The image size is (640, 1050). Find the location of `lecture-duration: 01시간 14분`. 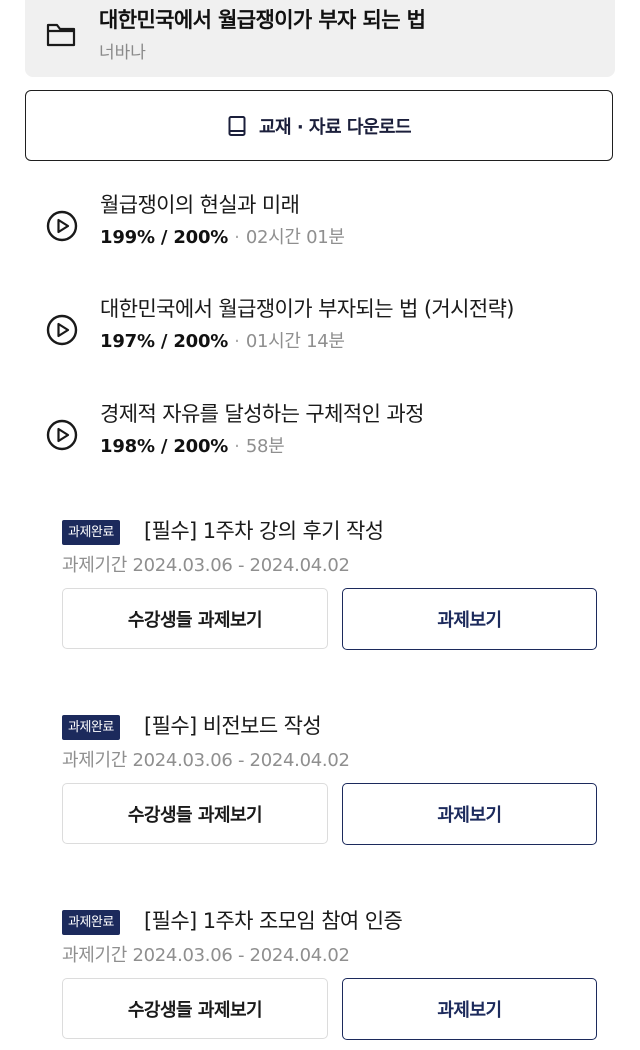

lecture-duration: 01시간 14분 is located at coordinates (295, 341).